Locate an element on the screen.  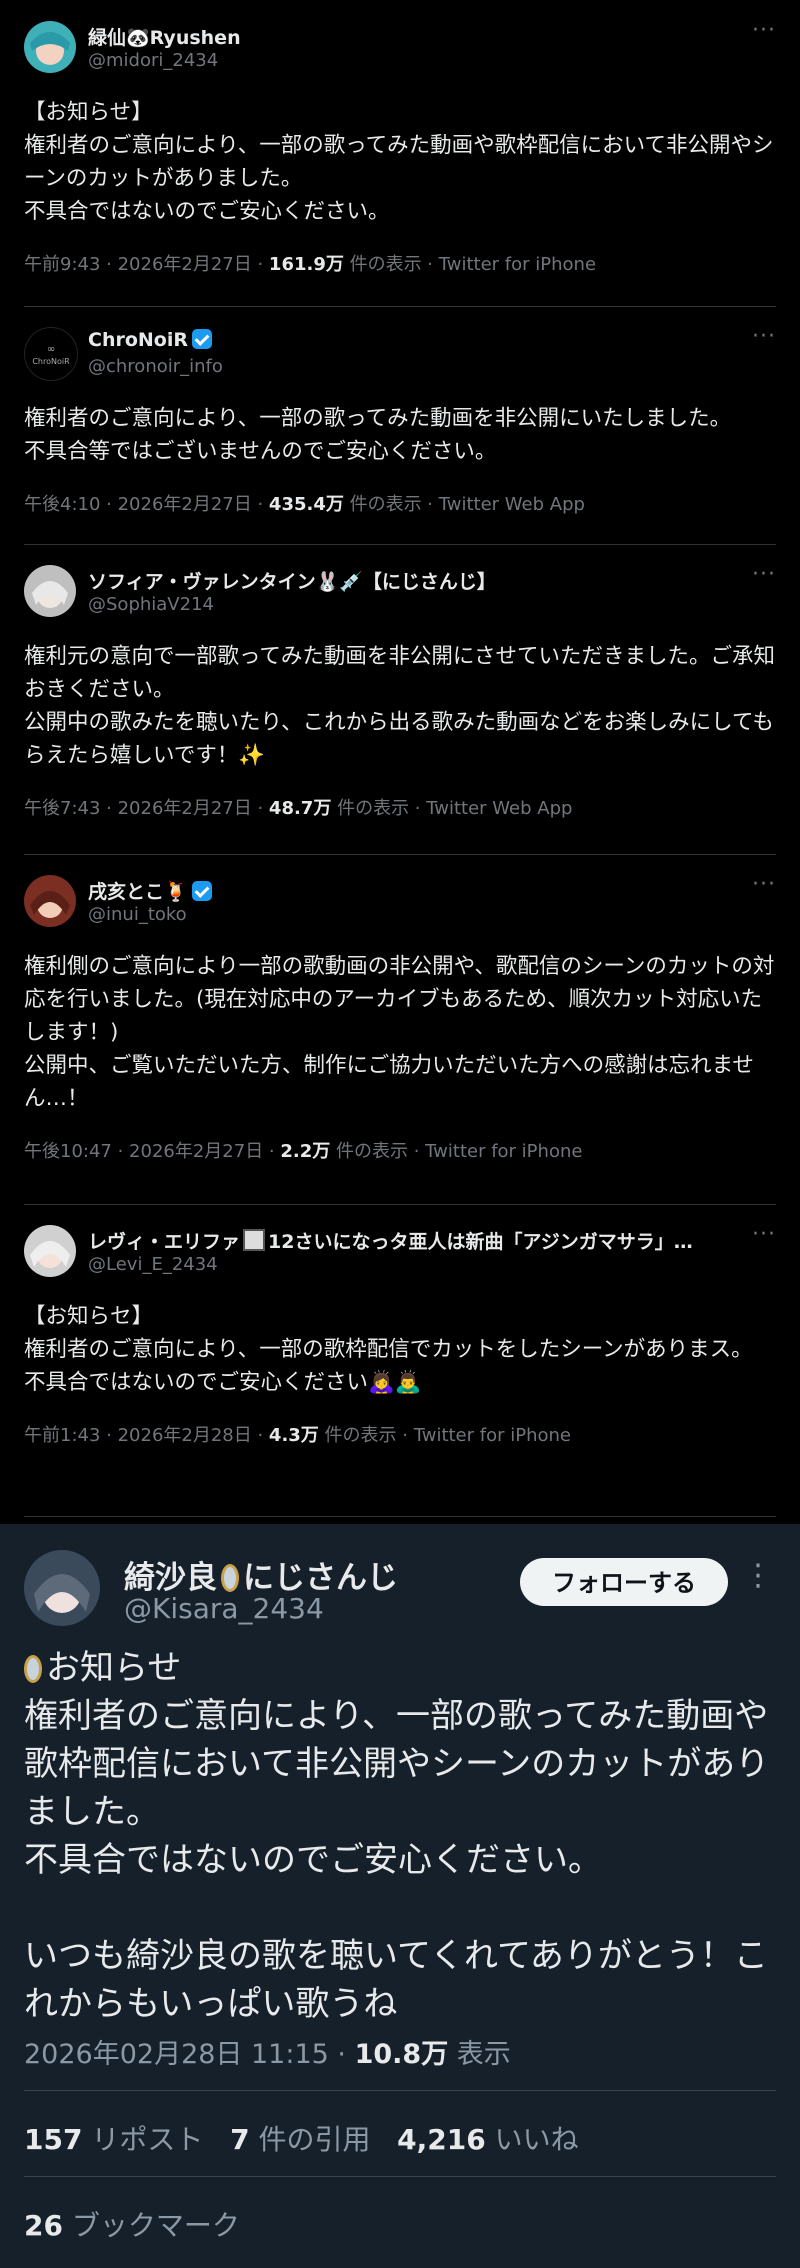
author-handle: @SophiaV214 is located at coordinates (151, 604).